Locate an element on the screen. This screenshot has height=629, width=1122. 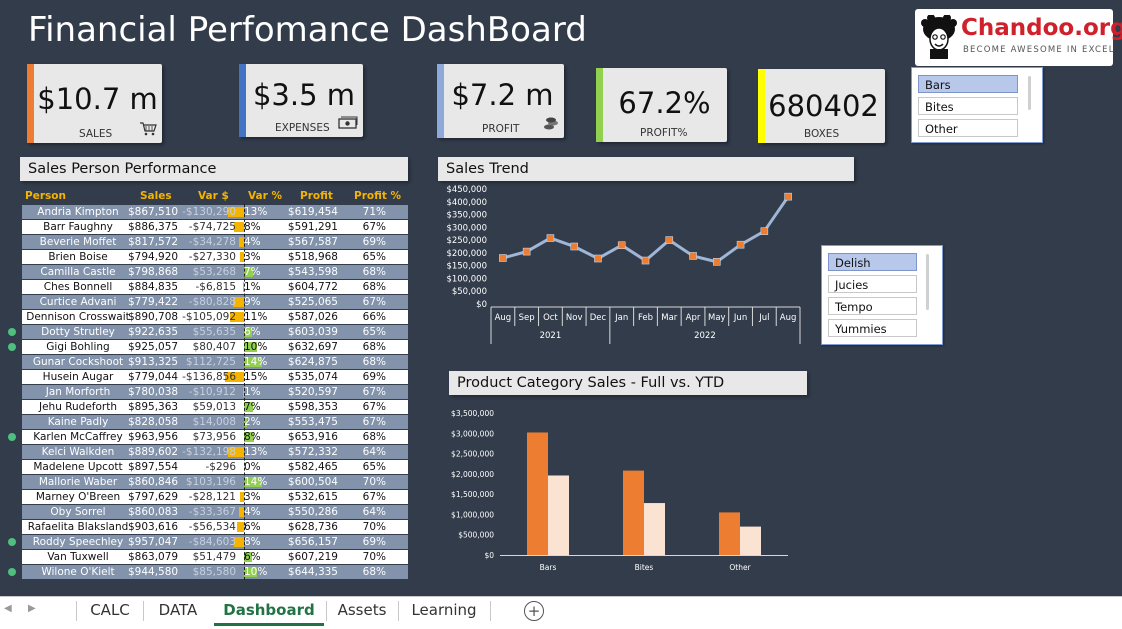
scroll-left-icon: ◀ is located at coordinates (8, 608).